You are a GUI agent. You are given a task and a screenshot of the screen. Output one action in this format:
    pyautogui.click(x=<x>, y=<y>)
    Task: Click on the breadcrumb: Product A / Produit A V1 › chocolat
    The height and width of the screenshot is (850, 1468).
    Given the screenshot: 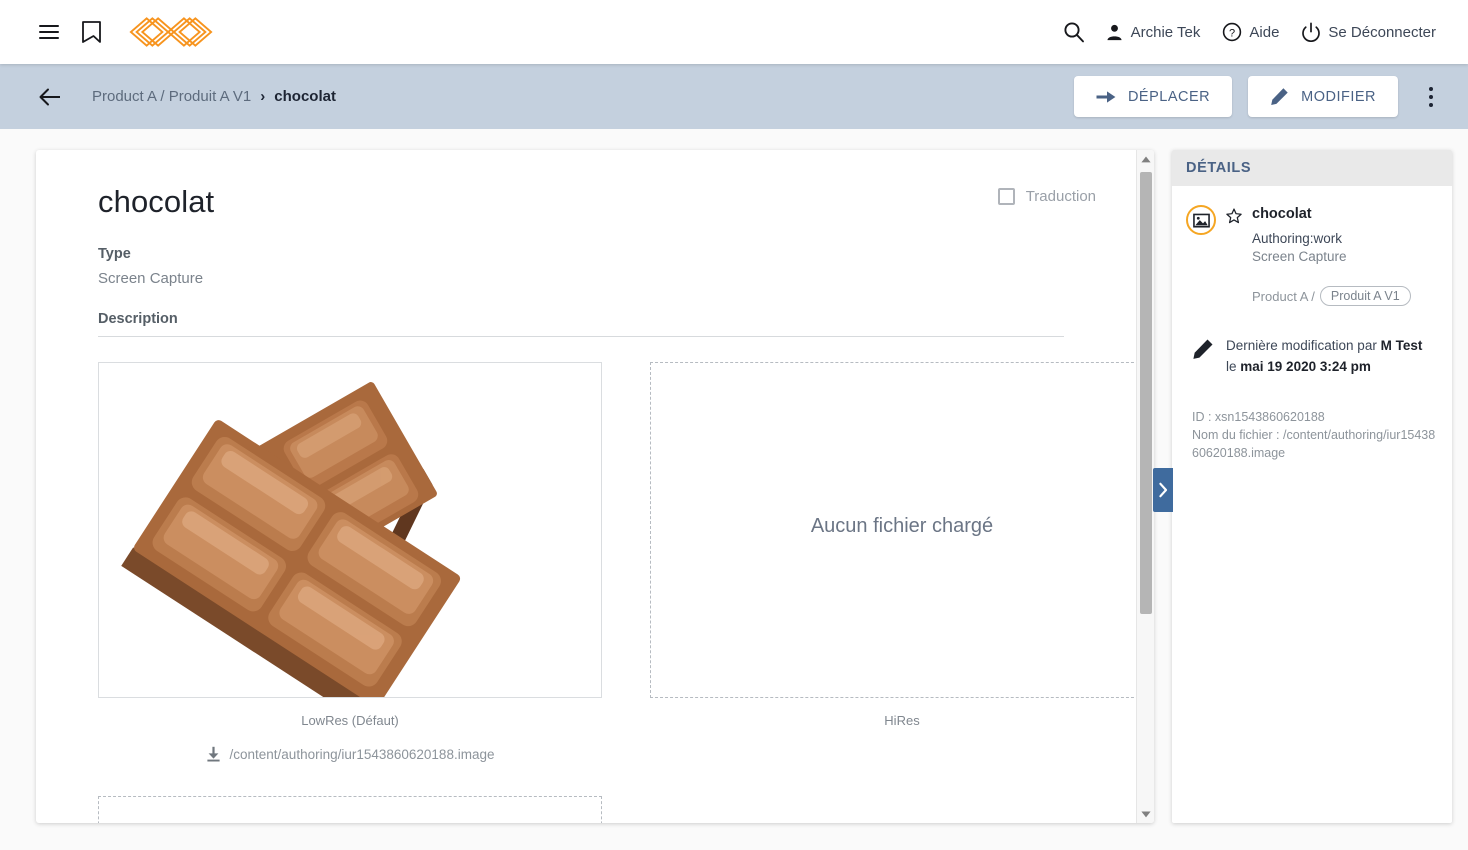 What is the action you would take?
    pyautogui.click(x=214, y=96)
    